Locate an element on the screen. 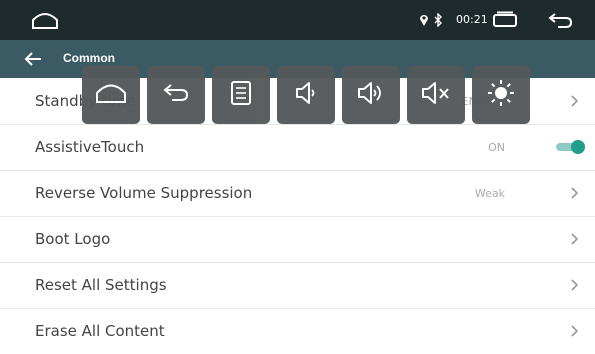 The width and height of the screenshot is (595, 354). reset-all-settings-label: Reset All Settings is located at coordinates (101, 285).